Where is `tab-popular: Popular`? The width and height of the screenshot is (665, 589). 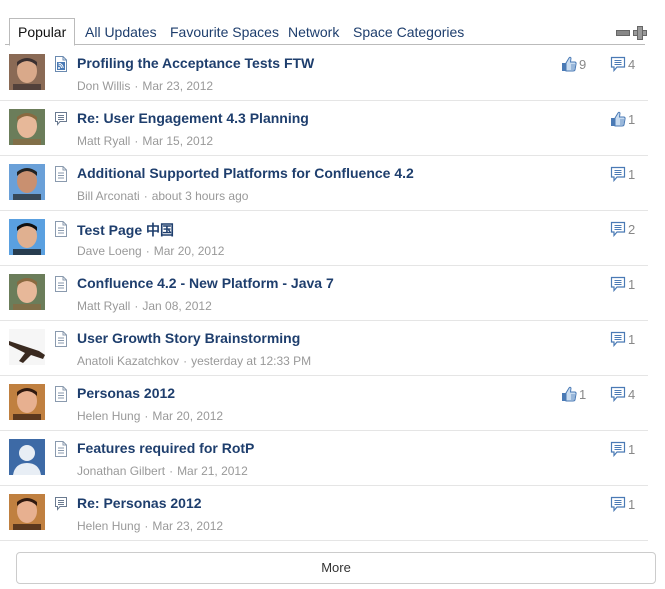 tab-popular: Popular is located at coordinates (42, 32).